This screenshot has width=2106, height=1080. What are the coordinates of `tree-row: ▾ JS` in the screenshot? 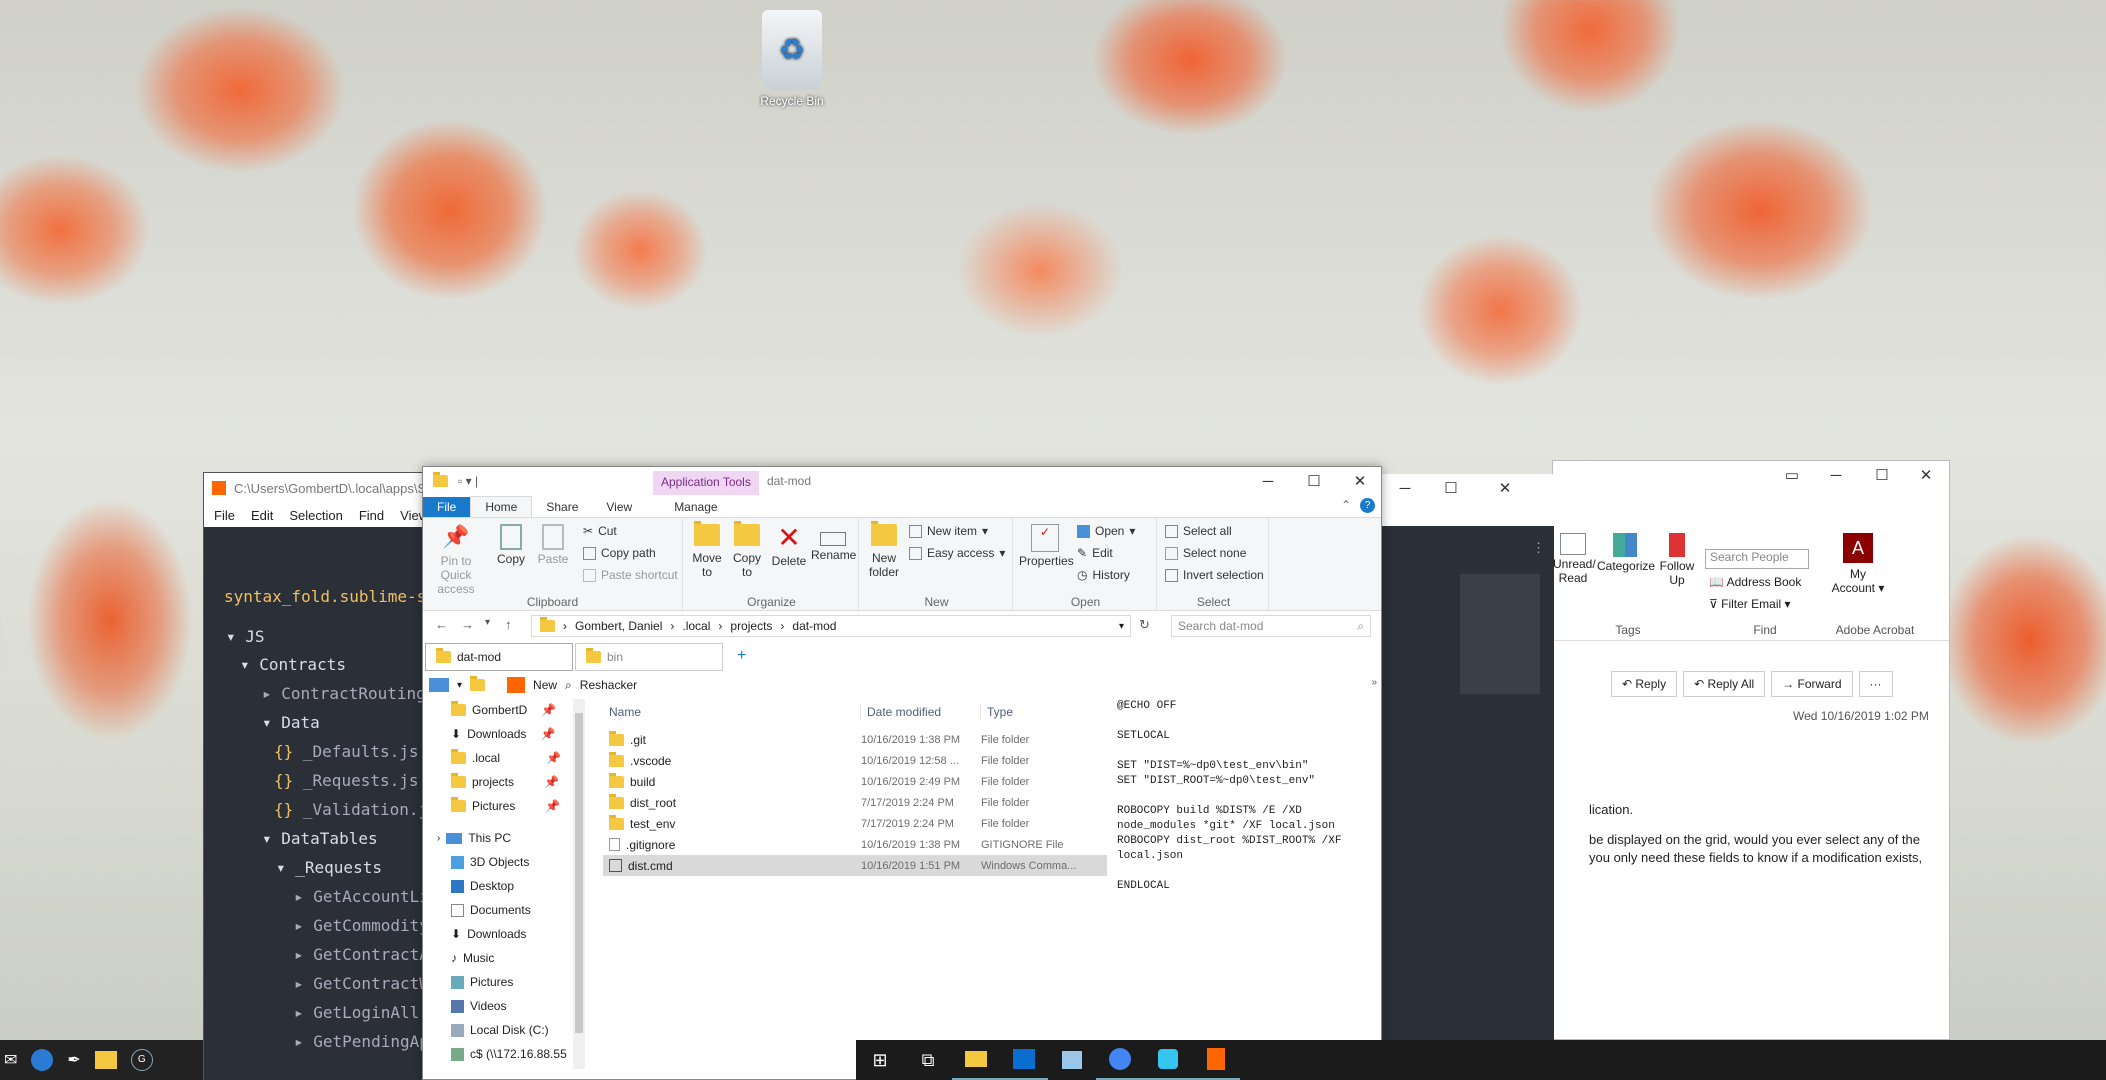 It's located at (245, 636).